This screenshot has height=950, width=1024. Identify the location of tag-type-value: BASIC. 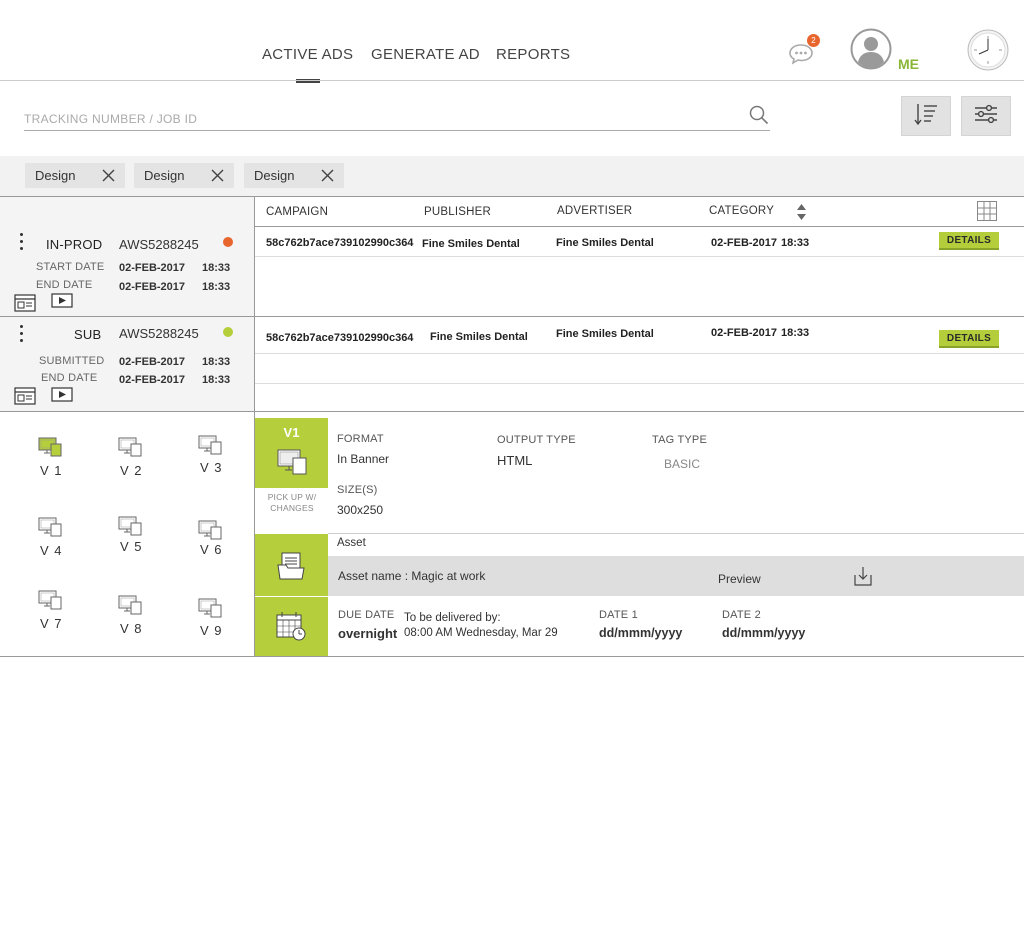
(682, 464).